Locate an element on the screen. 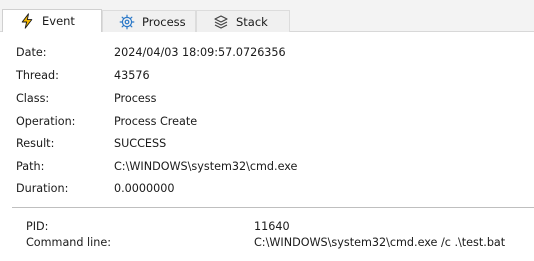 This screenshot has height=261, width=534. tab-strip: Event Process Stack is located at coordinates (267, 16).